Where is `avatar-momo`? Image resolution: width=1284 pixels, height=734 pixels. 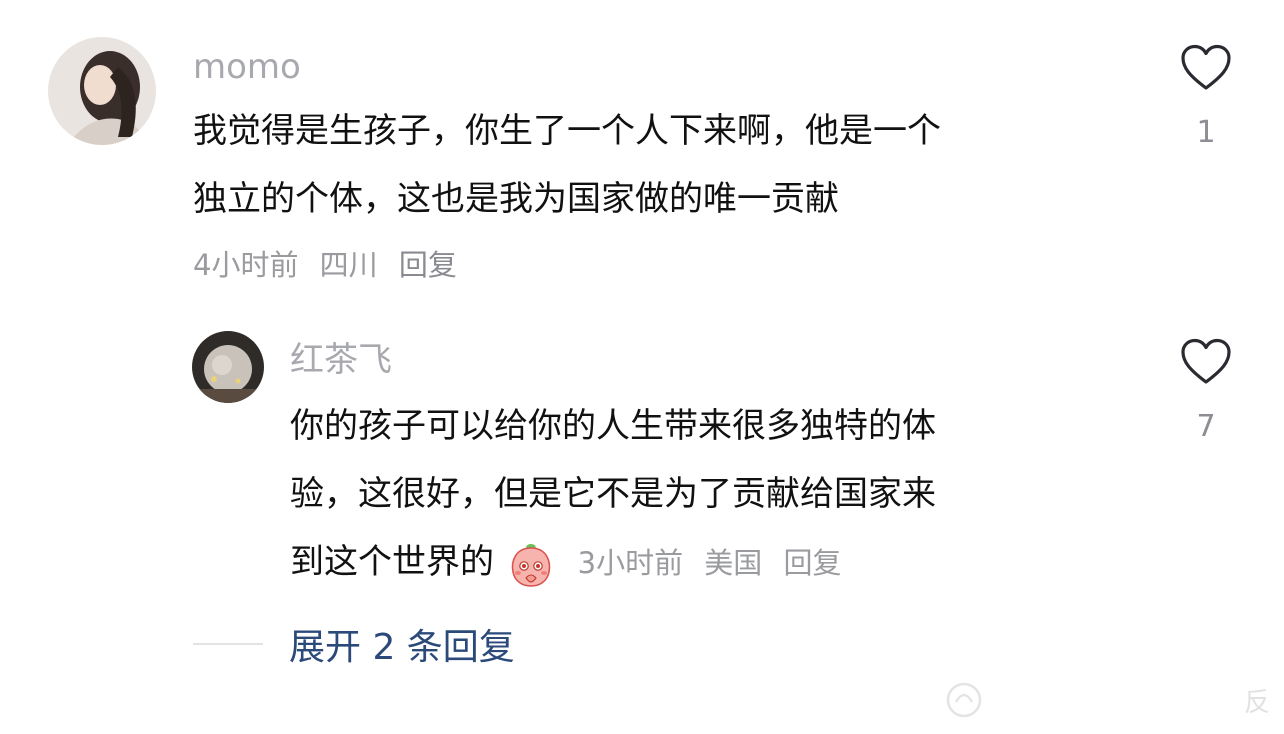
avatar-momo is located at coordinates (102, 91).